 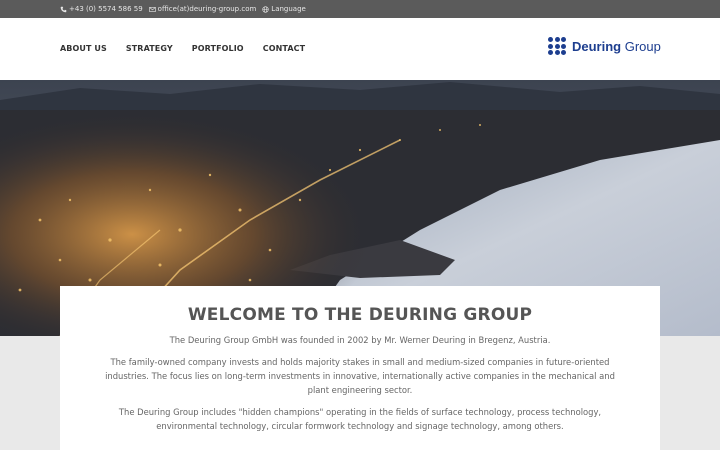 I want to click on phone-link: +43 (0) 5574 586 59, so click(x=101, y=9).